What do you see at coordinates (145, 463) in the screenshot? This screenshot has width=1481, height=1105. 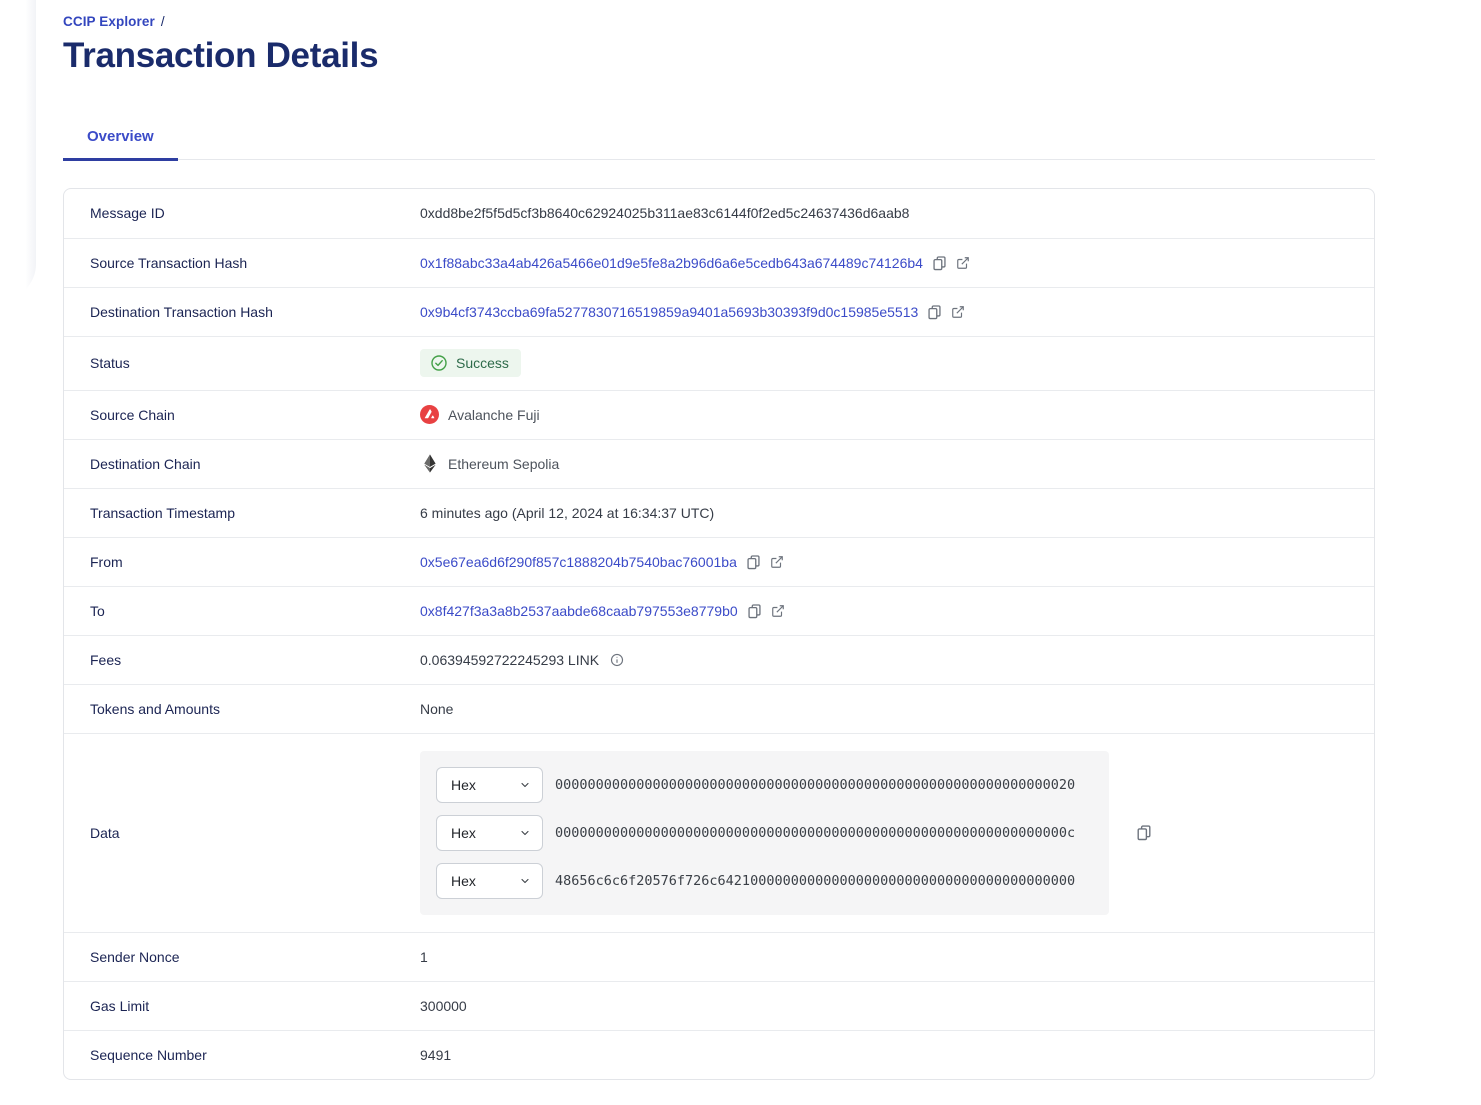 I see `row-label: Destination Chain` at bounding box center [145, 463].